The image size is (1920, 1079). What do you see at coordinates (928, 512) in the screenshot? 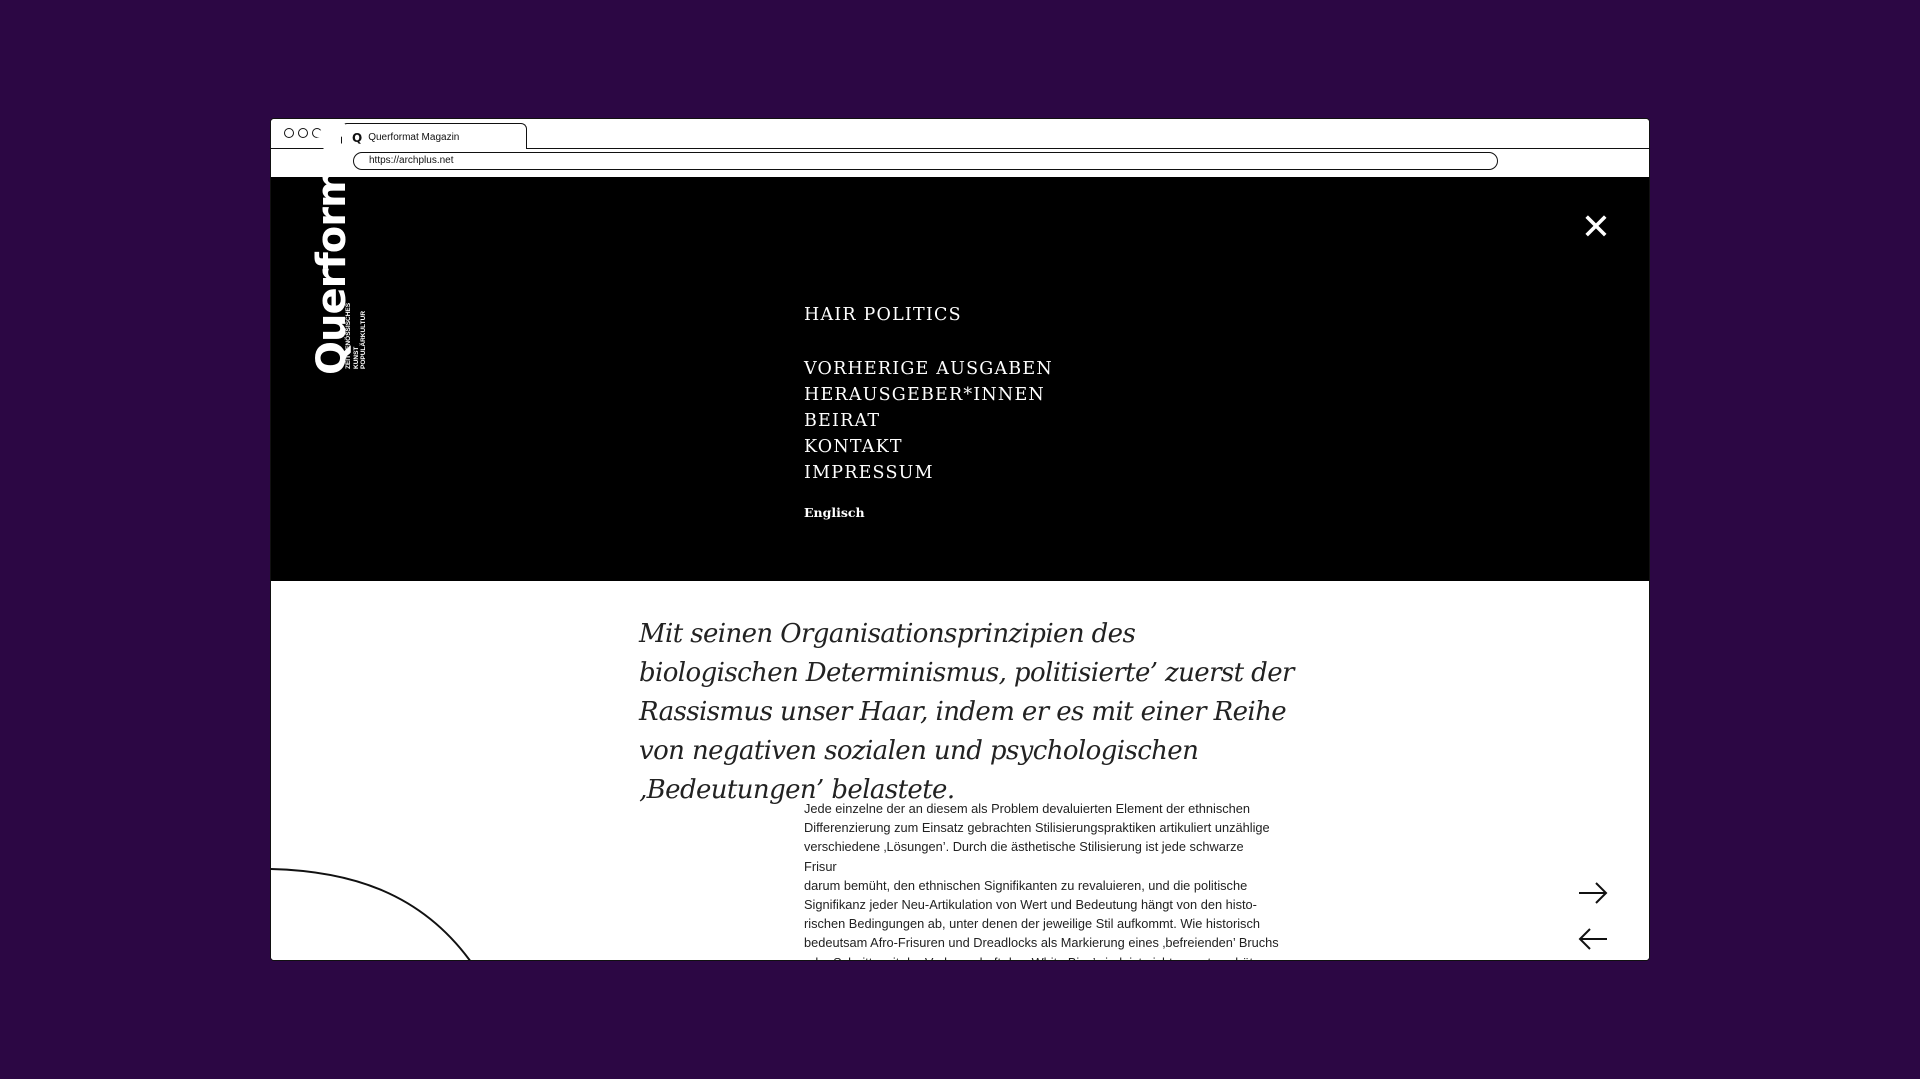
I see `language-switch: Englisch` at bounding box center [928, 512].